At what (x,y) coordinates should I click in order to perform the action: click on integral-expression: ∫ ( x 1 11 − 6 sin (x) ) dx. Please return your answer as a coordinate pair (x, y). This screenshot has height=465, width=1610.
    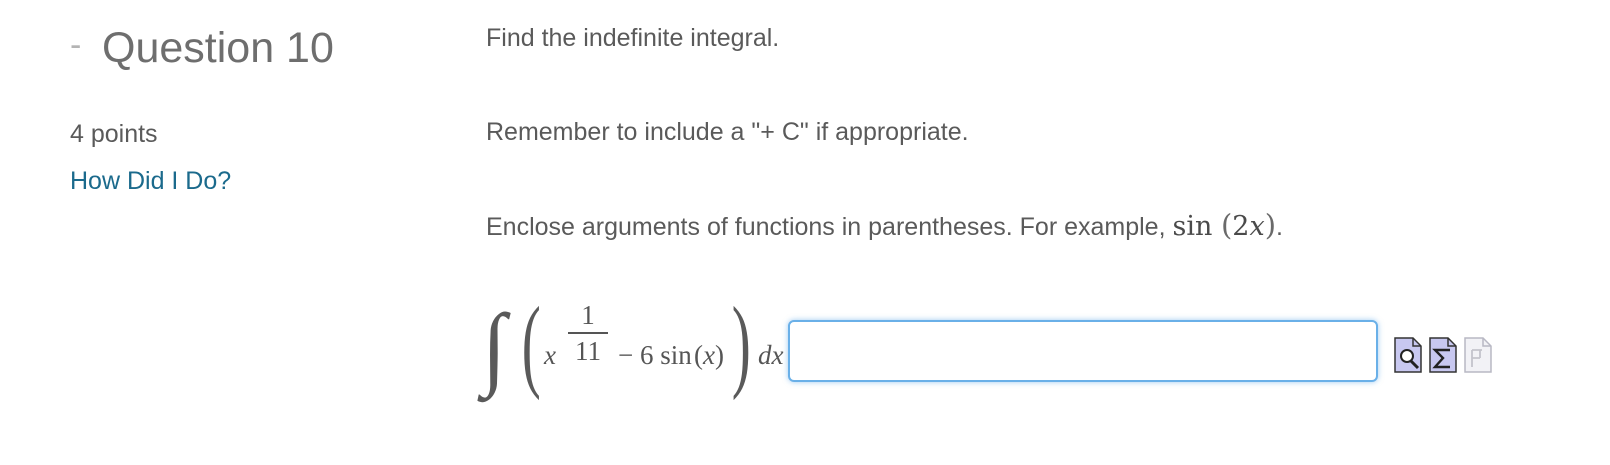
    Looking at the image, I should click on (649, 356).